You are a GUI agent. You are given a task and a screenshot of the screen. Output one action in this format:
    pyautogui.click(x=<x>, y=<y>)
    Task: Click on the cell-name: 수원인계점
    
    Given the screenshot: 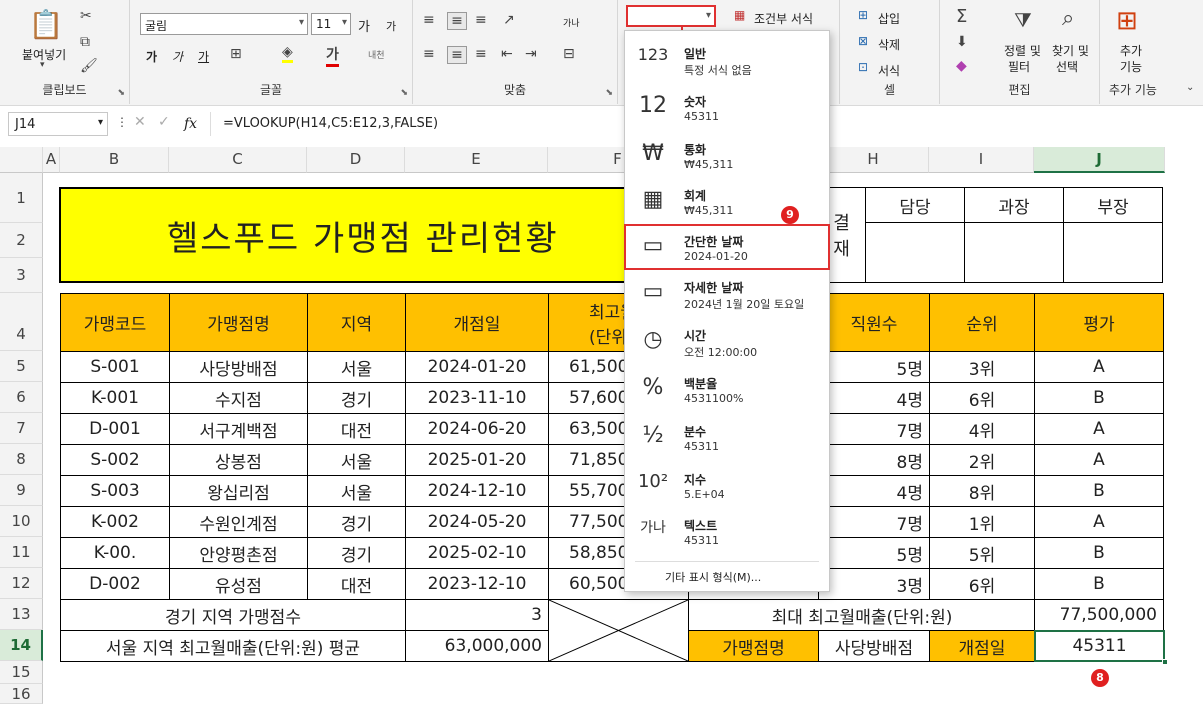 What is the action you would take?
    pyautogui.click(x=238, y=522)
    